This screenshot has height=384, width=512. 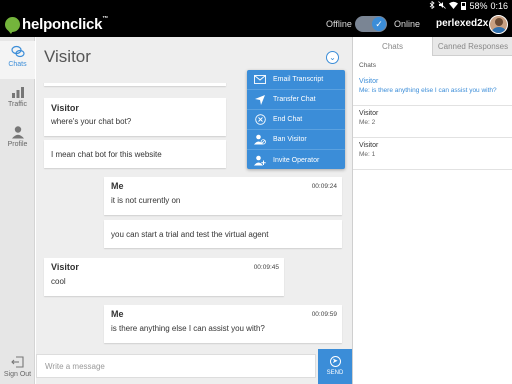 What do you see at coordinates (164, 277) in the screenshot?
I see `message-bubble: Visitor 00:09:45 cool` at bounding box center [164, 277].